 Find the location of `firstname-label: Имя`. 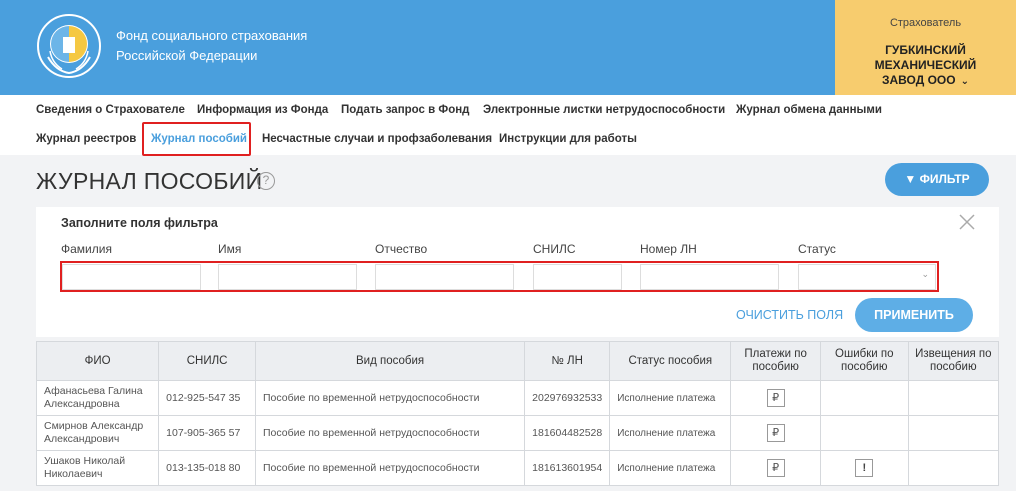

firstname-label: Имя is located at coordinates (230, 249).